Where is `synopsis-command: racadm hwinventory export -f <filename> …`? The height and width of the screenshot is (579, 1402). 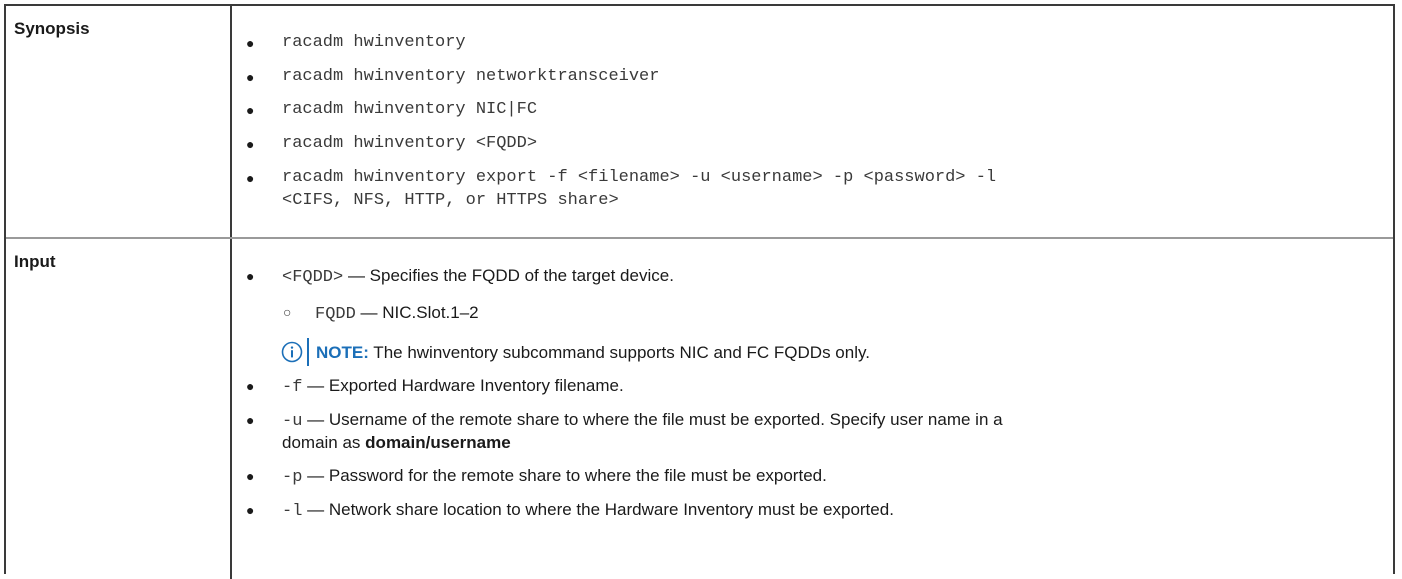
synopsis-command: racadm hwinventory export -f <filename> … is located at coordinates (639, 177).